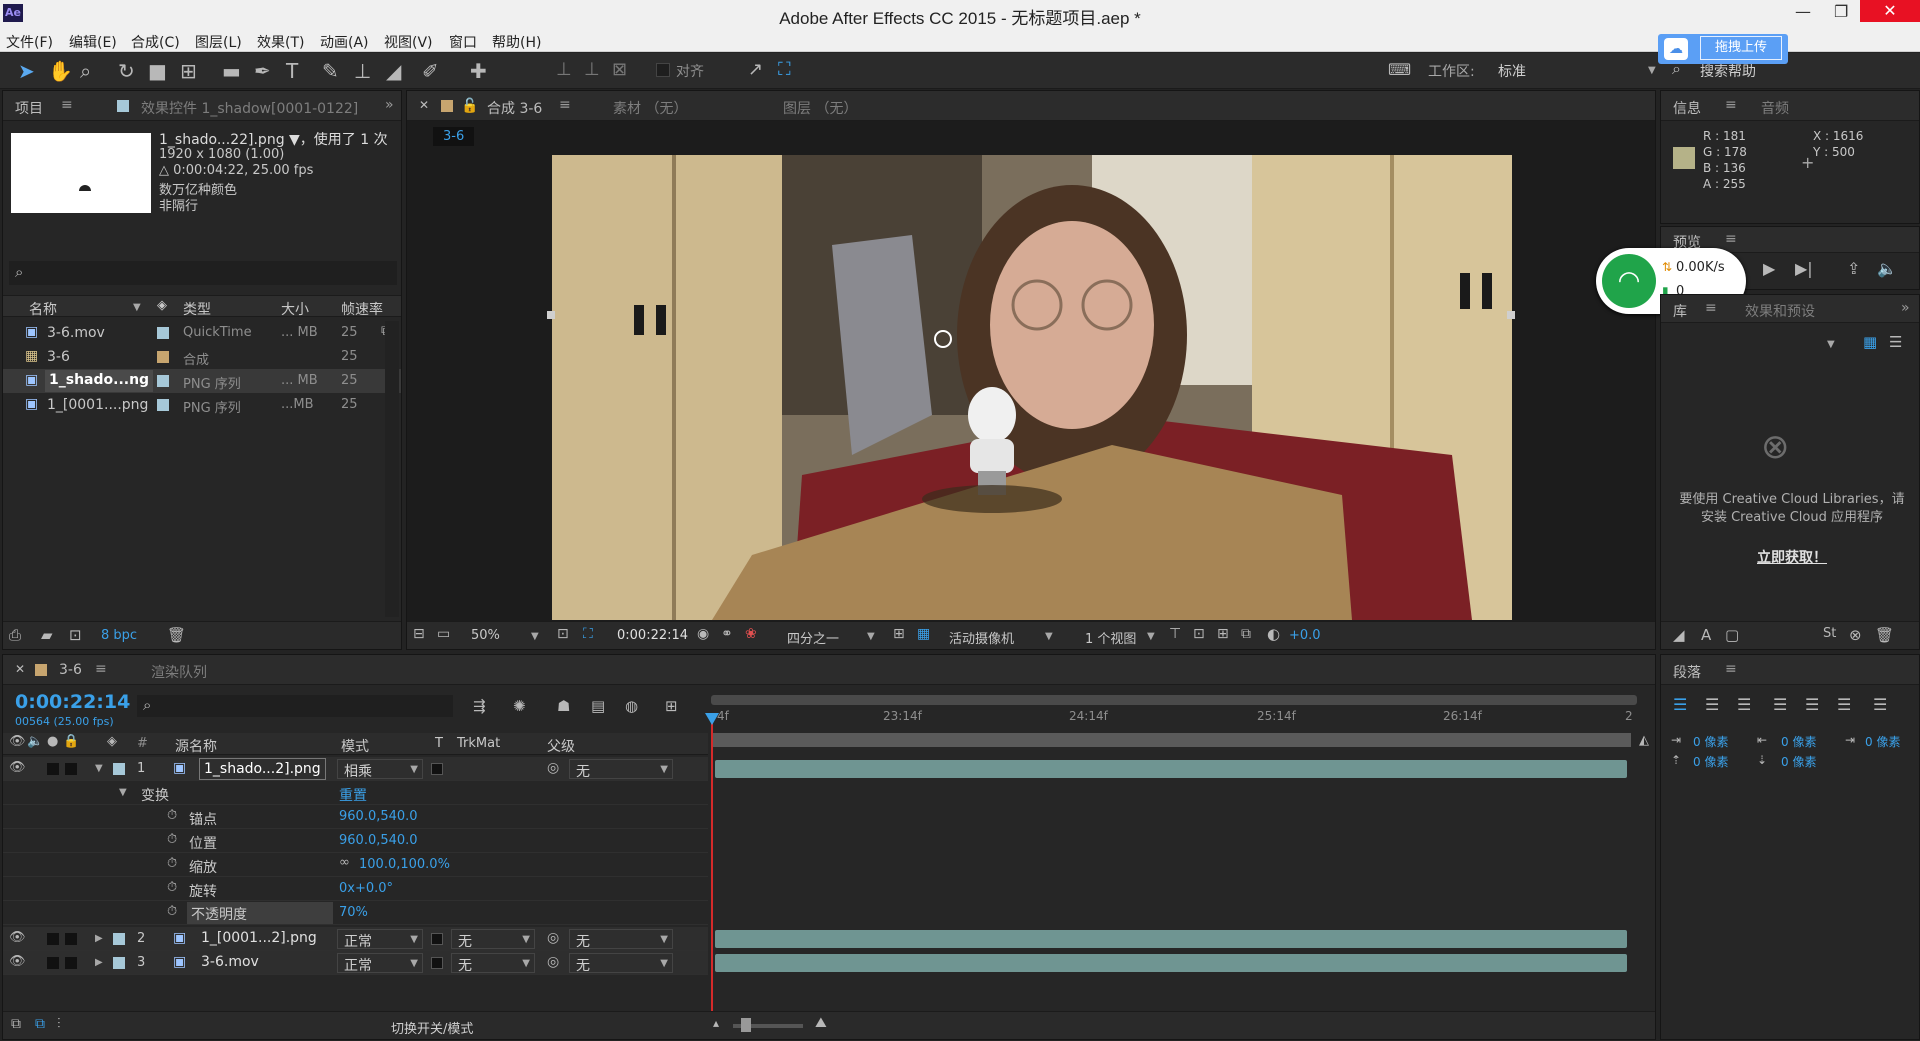 This screenshot has height=1041, width=1920. I want to click on mask-visibility-icon: ⛶, so click(588, 634).